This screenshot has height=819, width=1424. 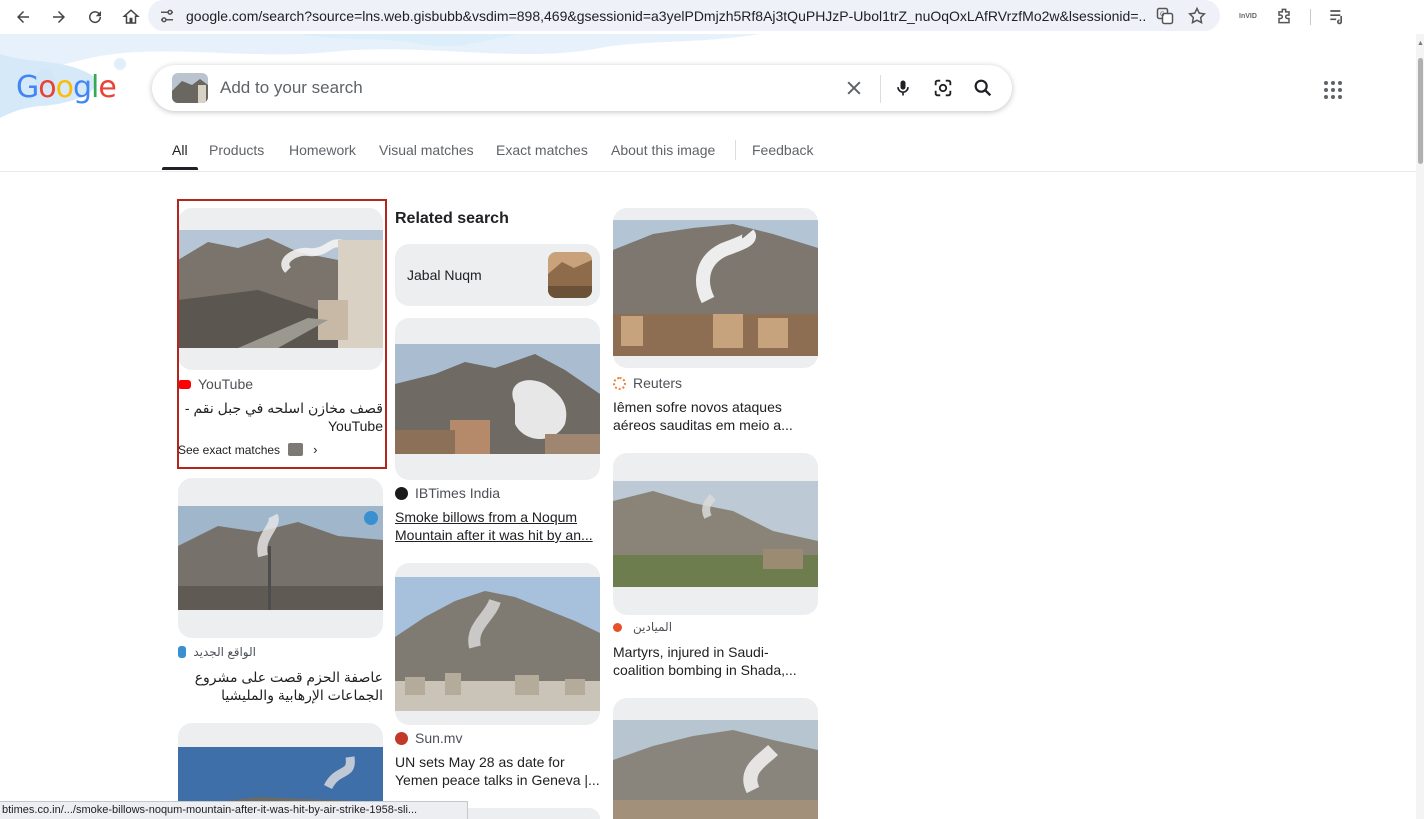 I want to click on result-image-ibtimes, so click(x=497, y=399).